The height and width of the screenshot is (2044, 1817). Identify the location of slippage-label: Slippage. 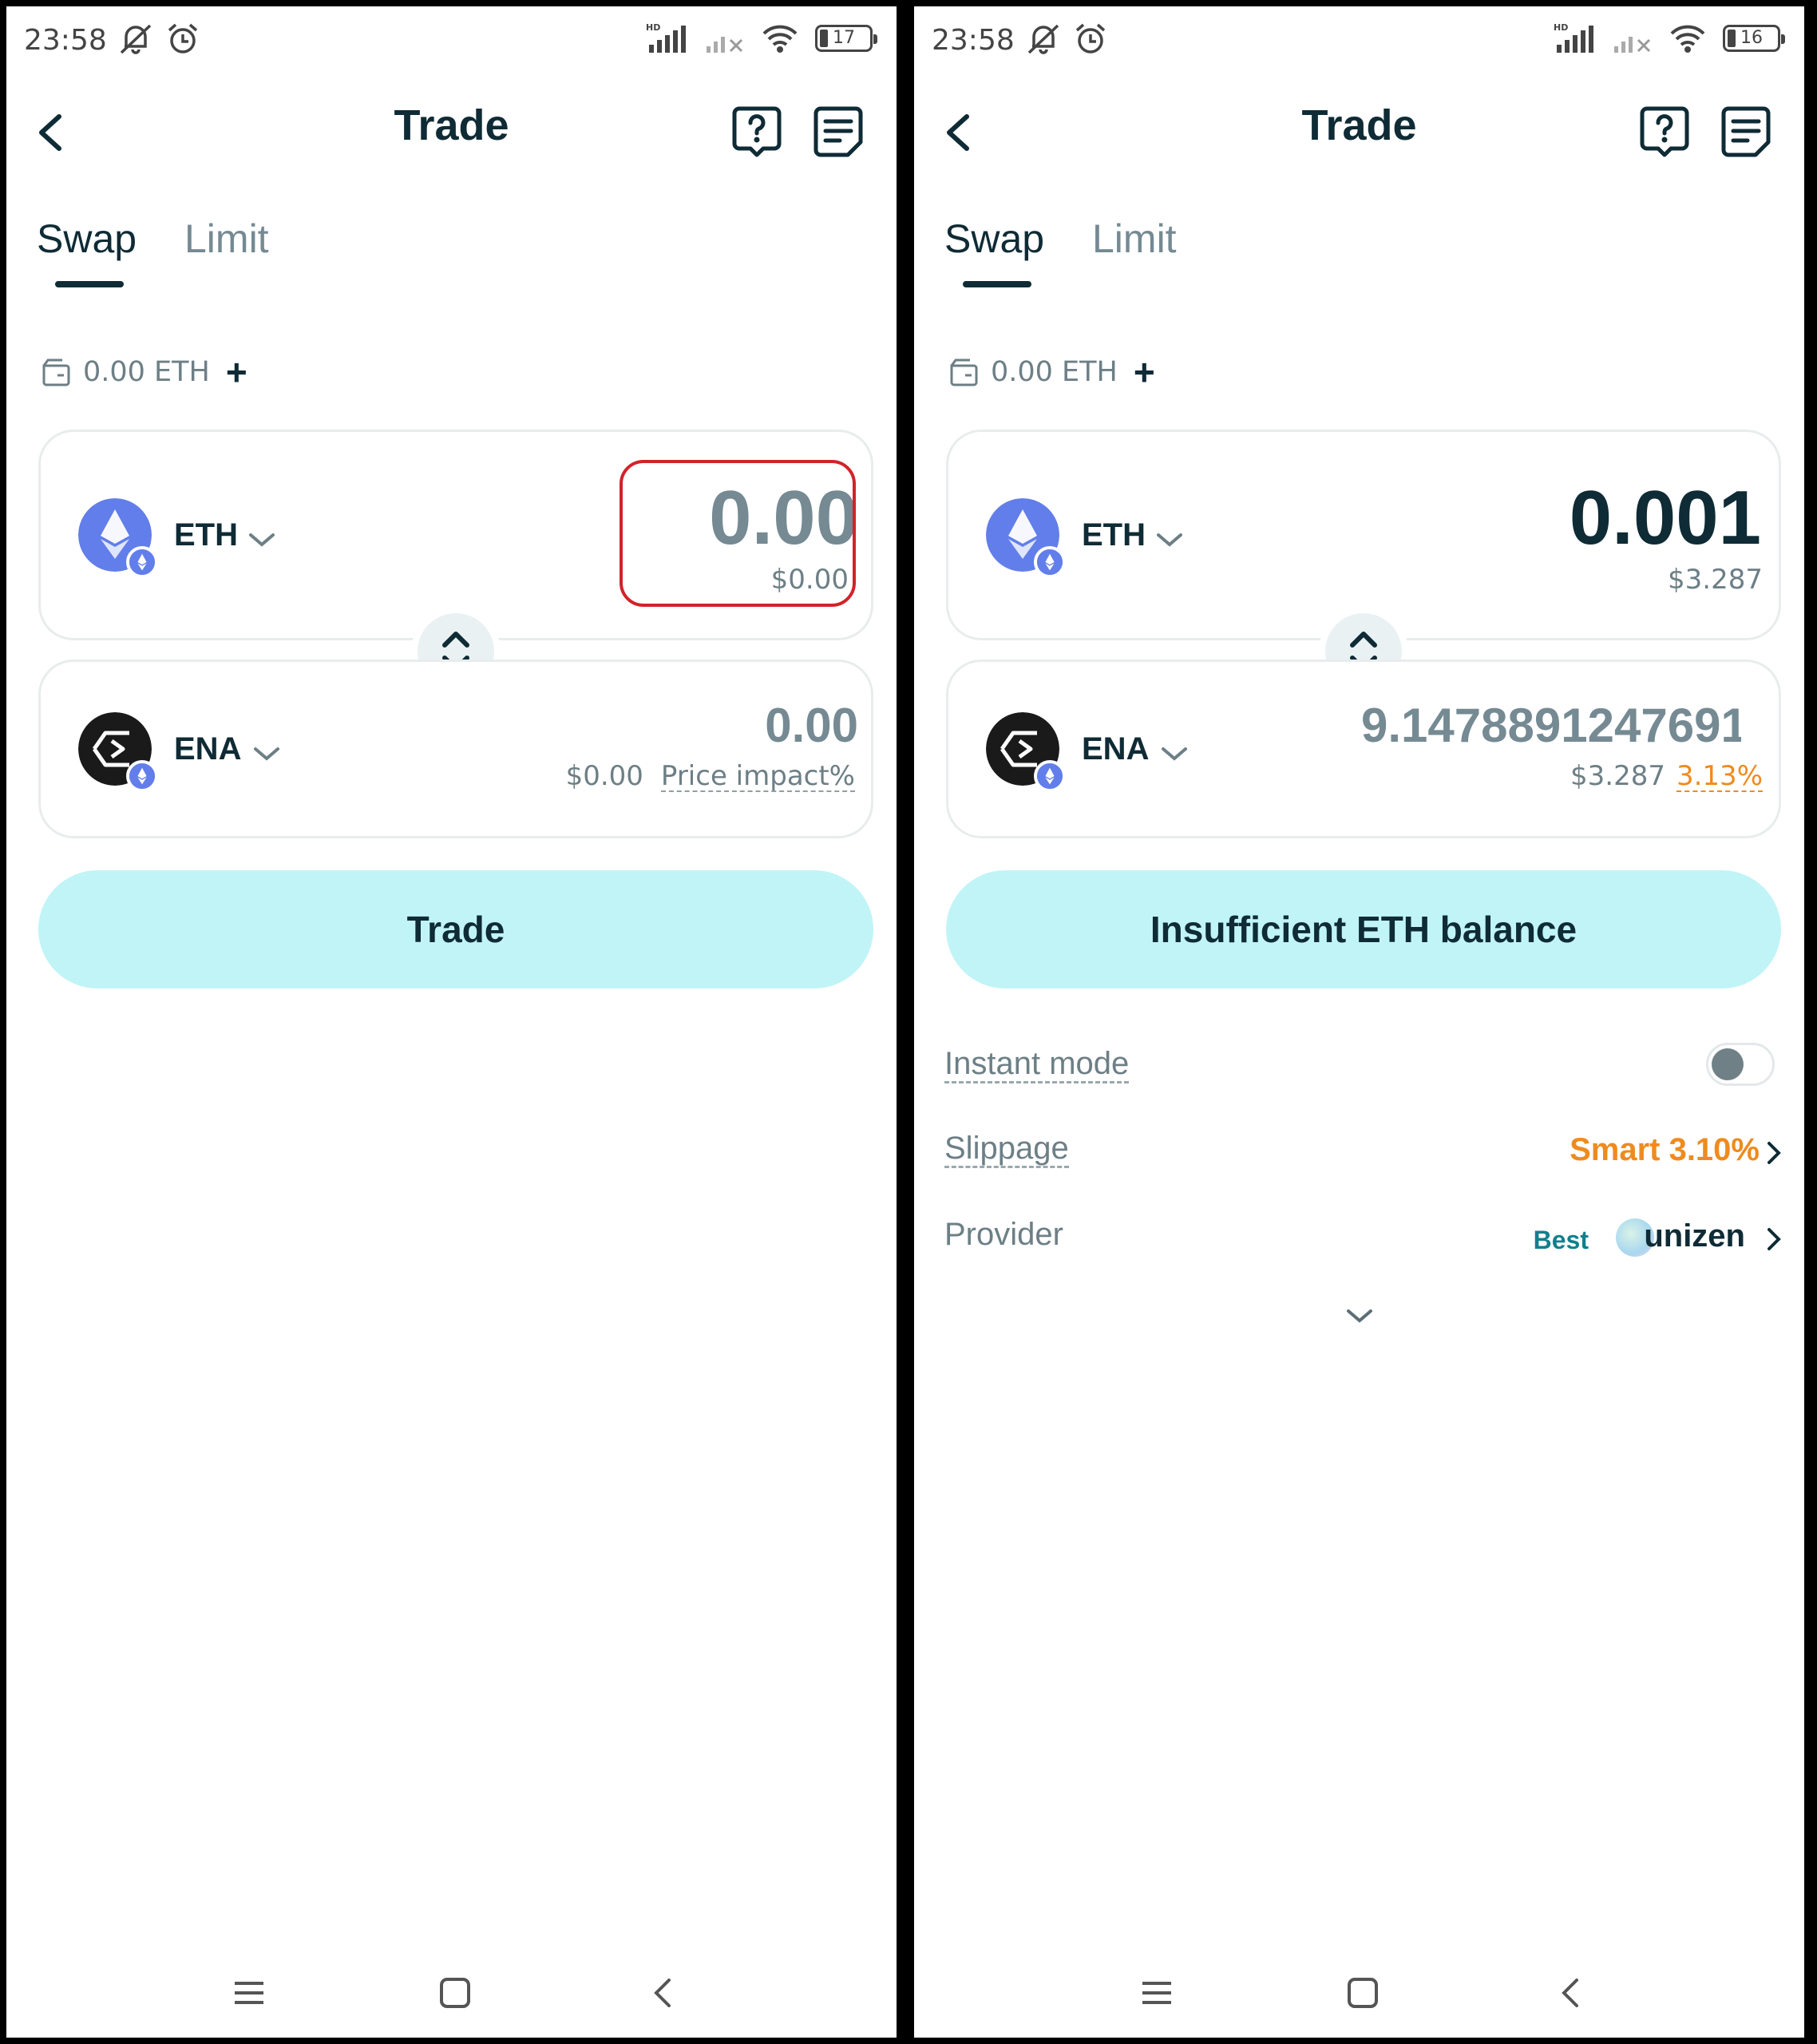
(1007, 1149).